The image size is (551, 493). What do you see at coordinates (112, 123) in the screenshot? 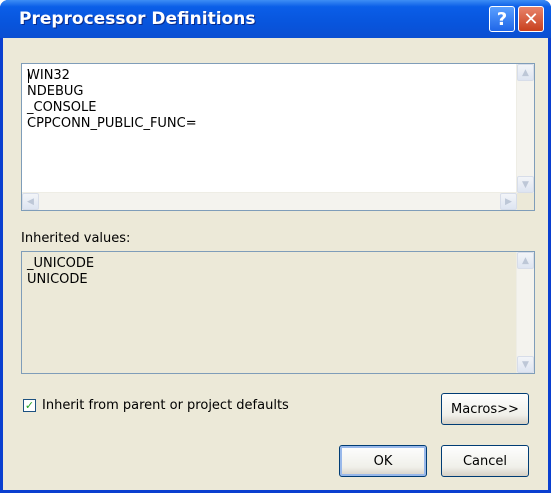
I see `definition-line: CPPCONN_PUBLIC_FUNC=` at bounding box center [112, 123].